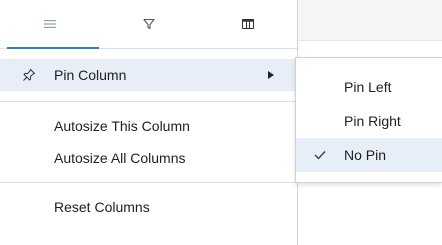 This screenshot has height=245, width=442. I want to click on header-background, so click(370, 20).